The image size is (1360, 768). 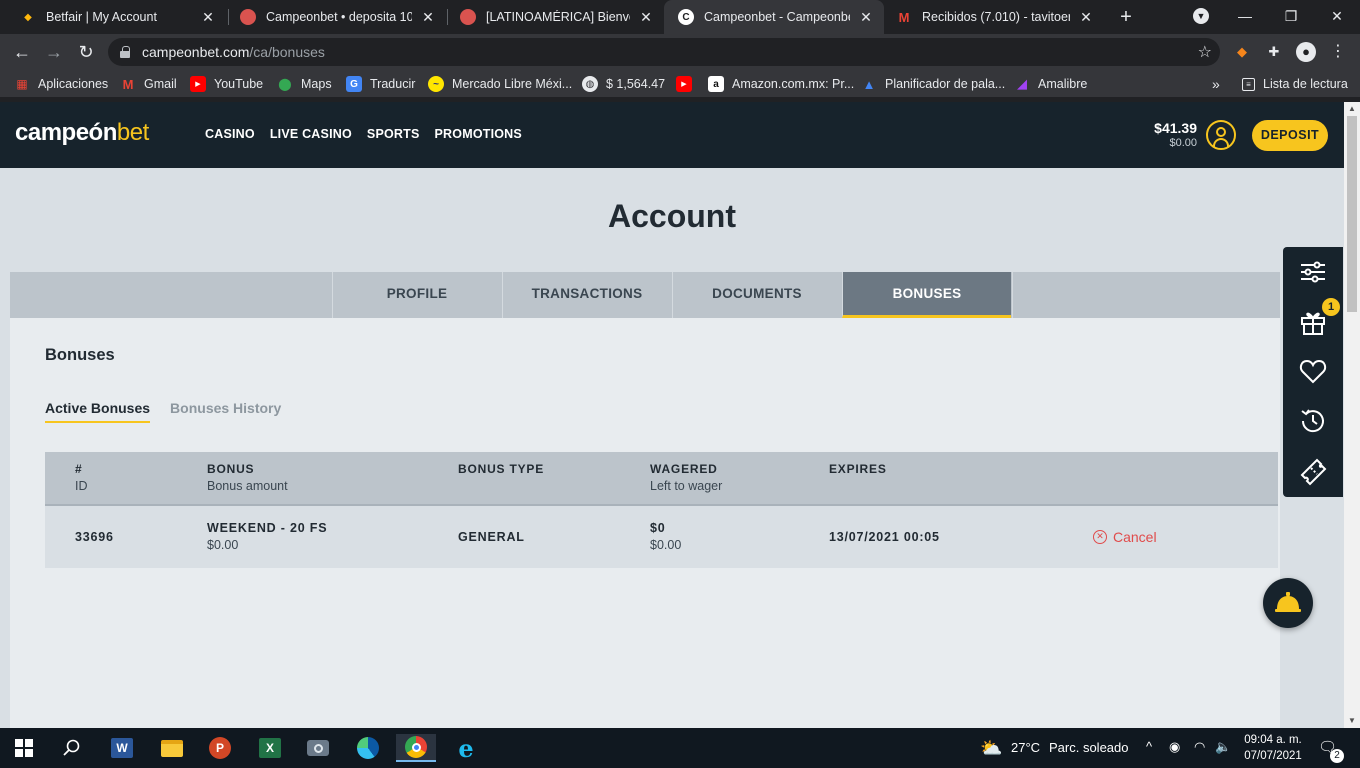 I want to click on amalibre-icon: ◢, so click(x=1022, y=83).